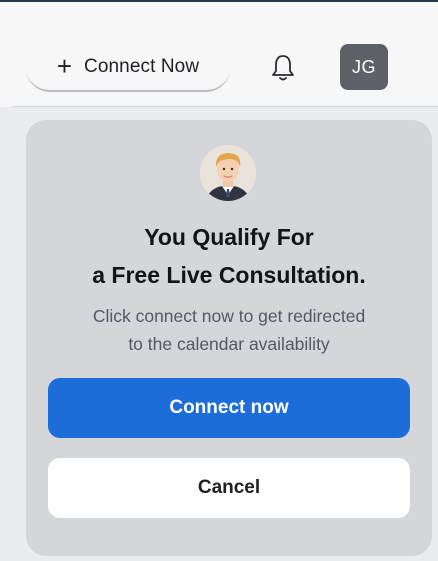 The height and width of the screenshot is (561, 438). Describe the element at coordinates (364, 67) in the screenshot. I see `user-avatar: JG` at that location.